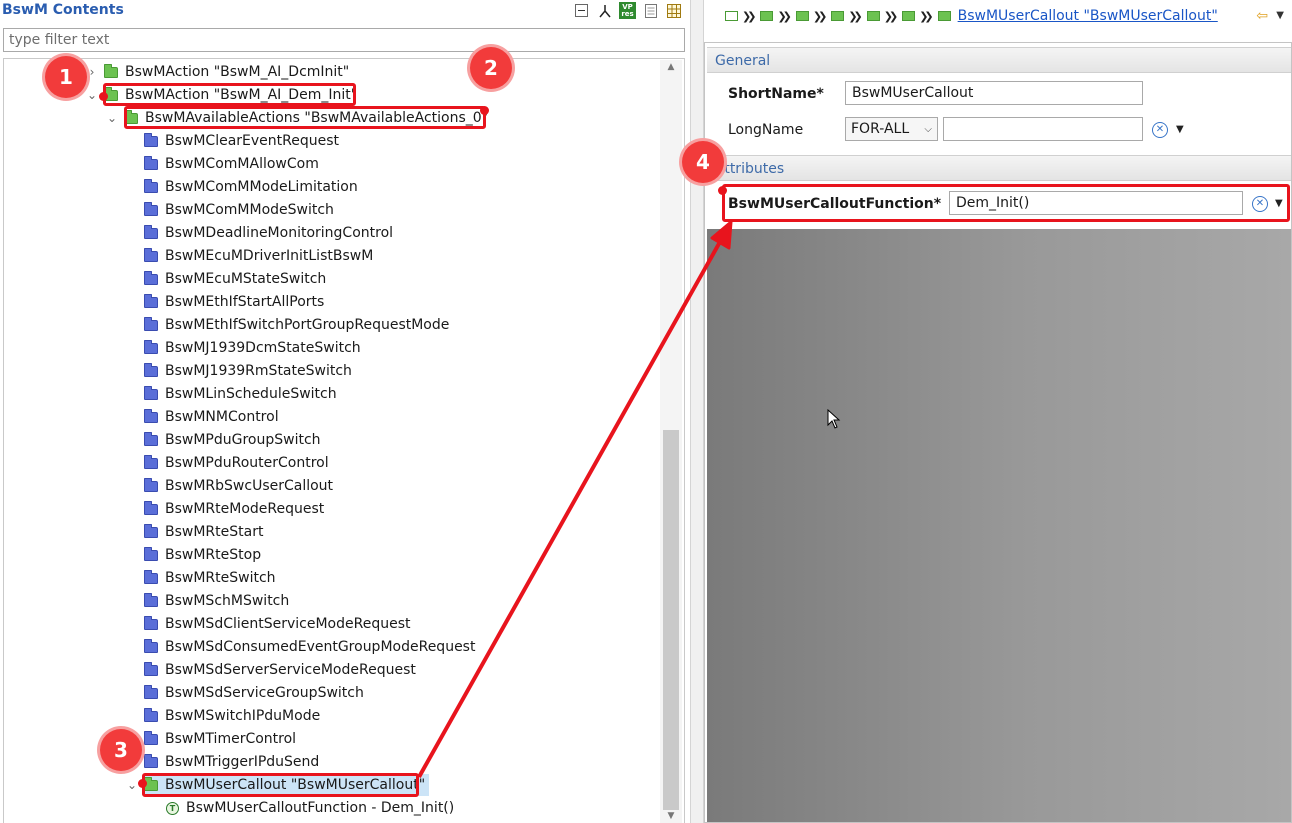  What do you see at coordinates (627, 13) in the screenshot?
I see `vp-res-label-bottom: res` at bounding box center [627, 13].